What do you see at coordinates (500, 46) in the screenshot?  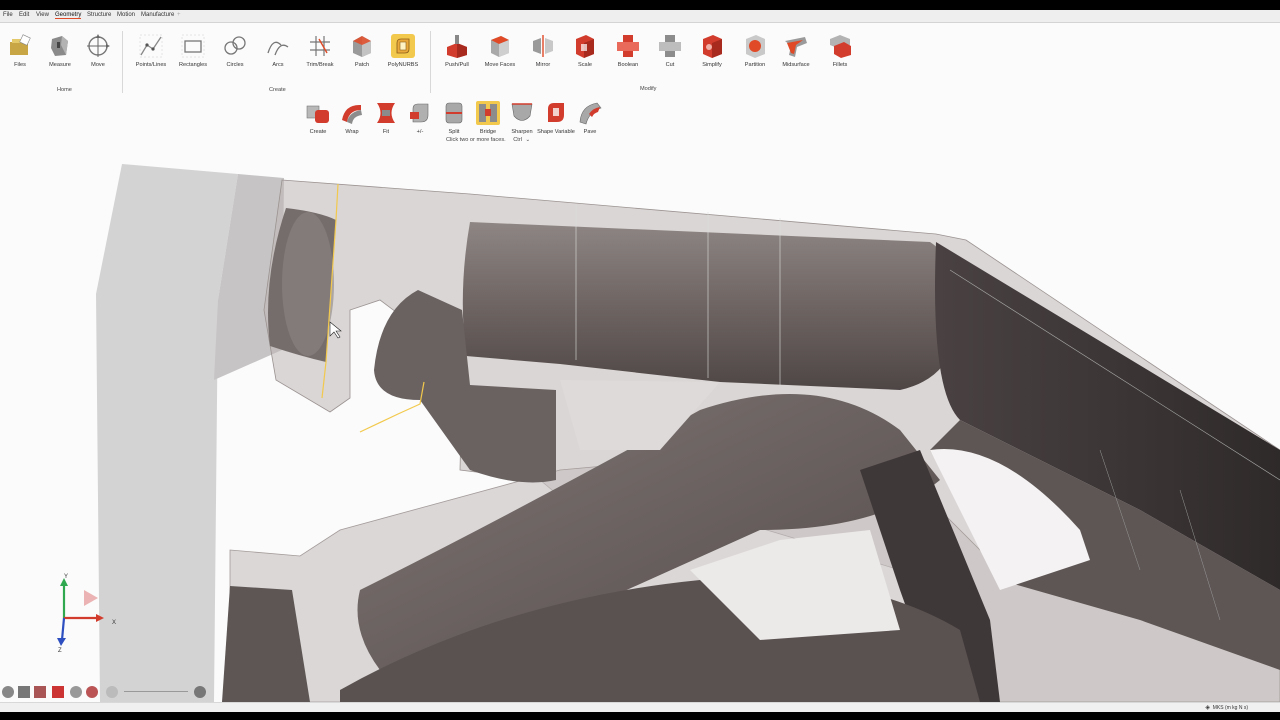 I see `move-faces-icon` at bounding box center [500, 46].